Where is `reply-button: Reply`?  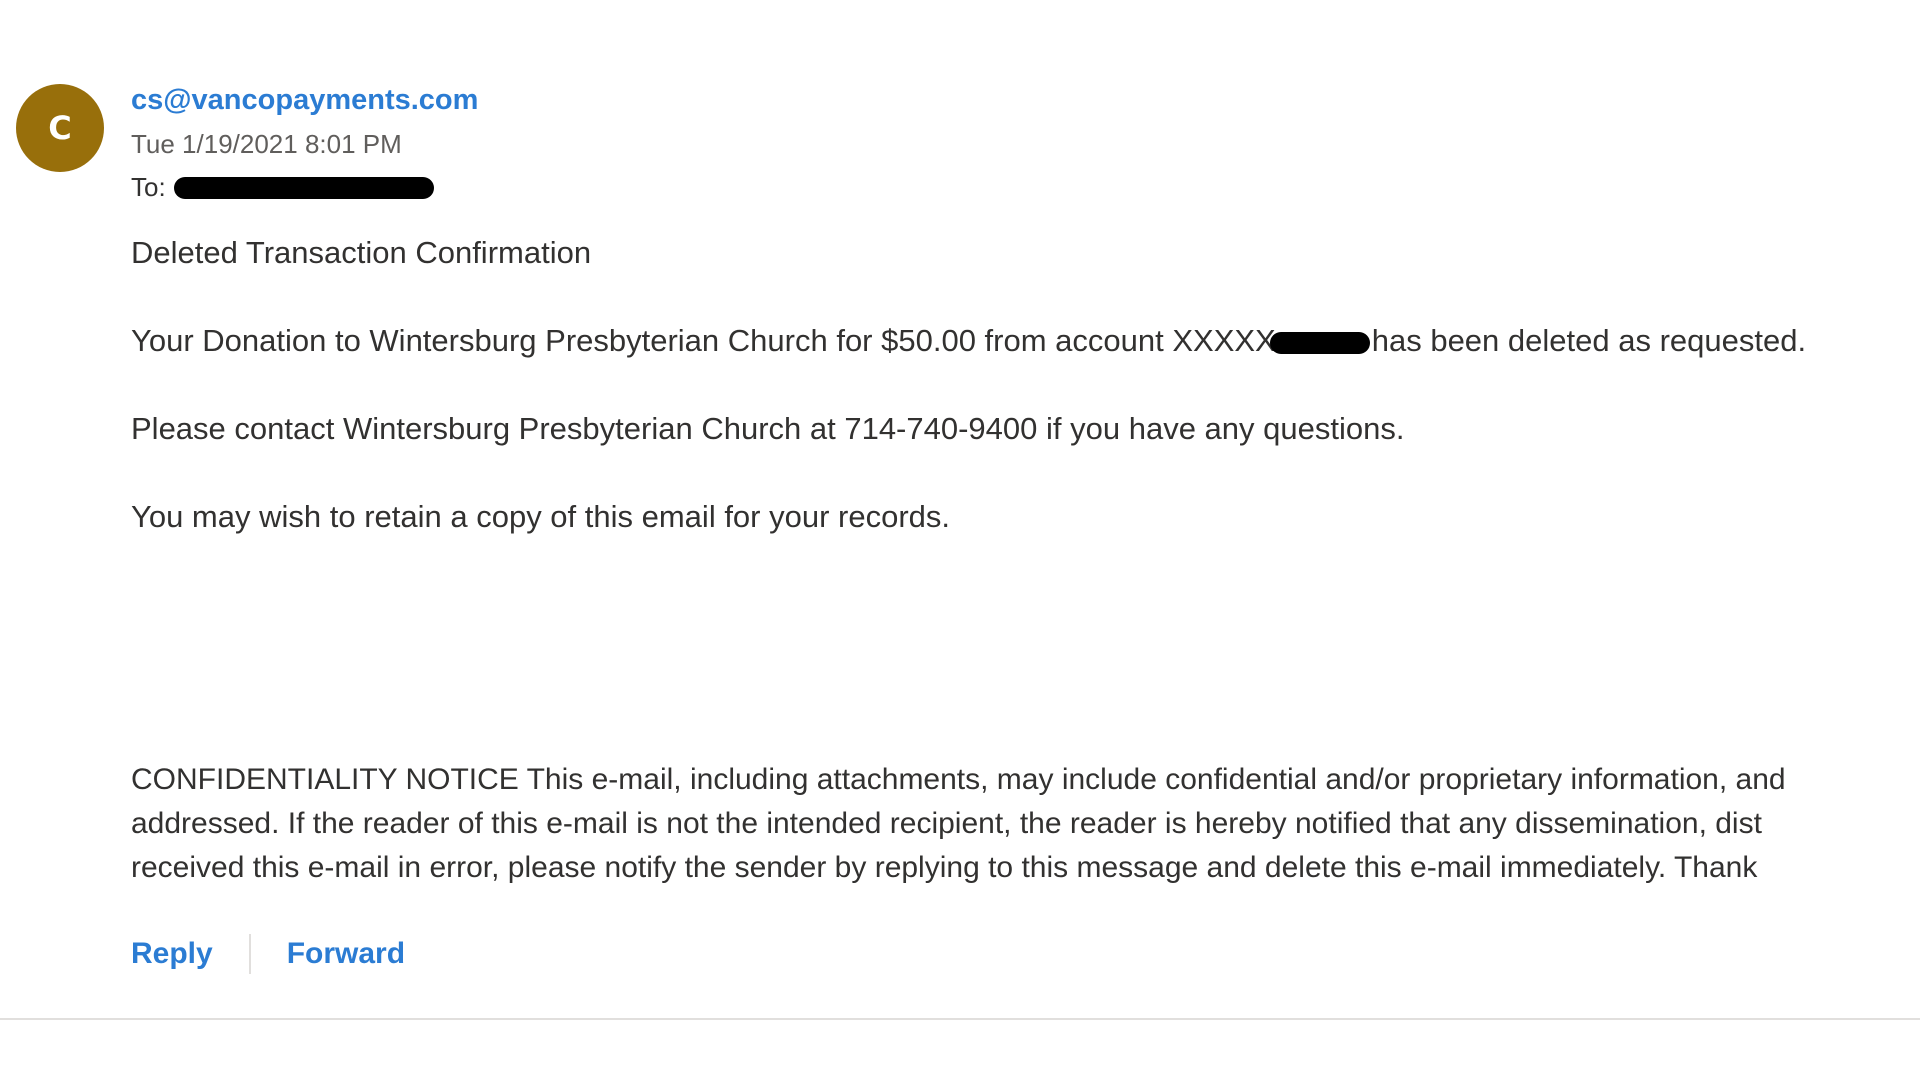 reply-button: Reply is located at coordinates (172, 954).